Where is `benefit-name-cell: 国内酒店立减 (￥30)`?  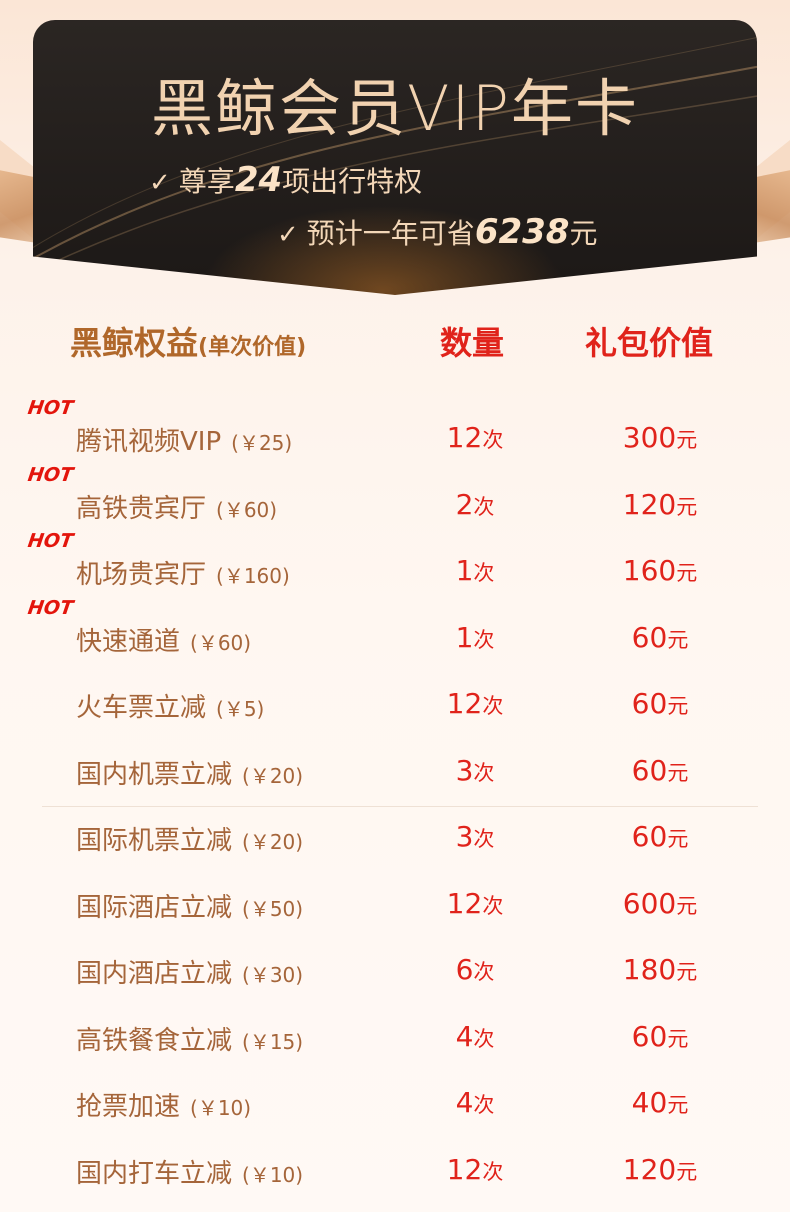 benefit-name-cell: 国内酒店立减 (￥30) is located at coordinates (189, 971).